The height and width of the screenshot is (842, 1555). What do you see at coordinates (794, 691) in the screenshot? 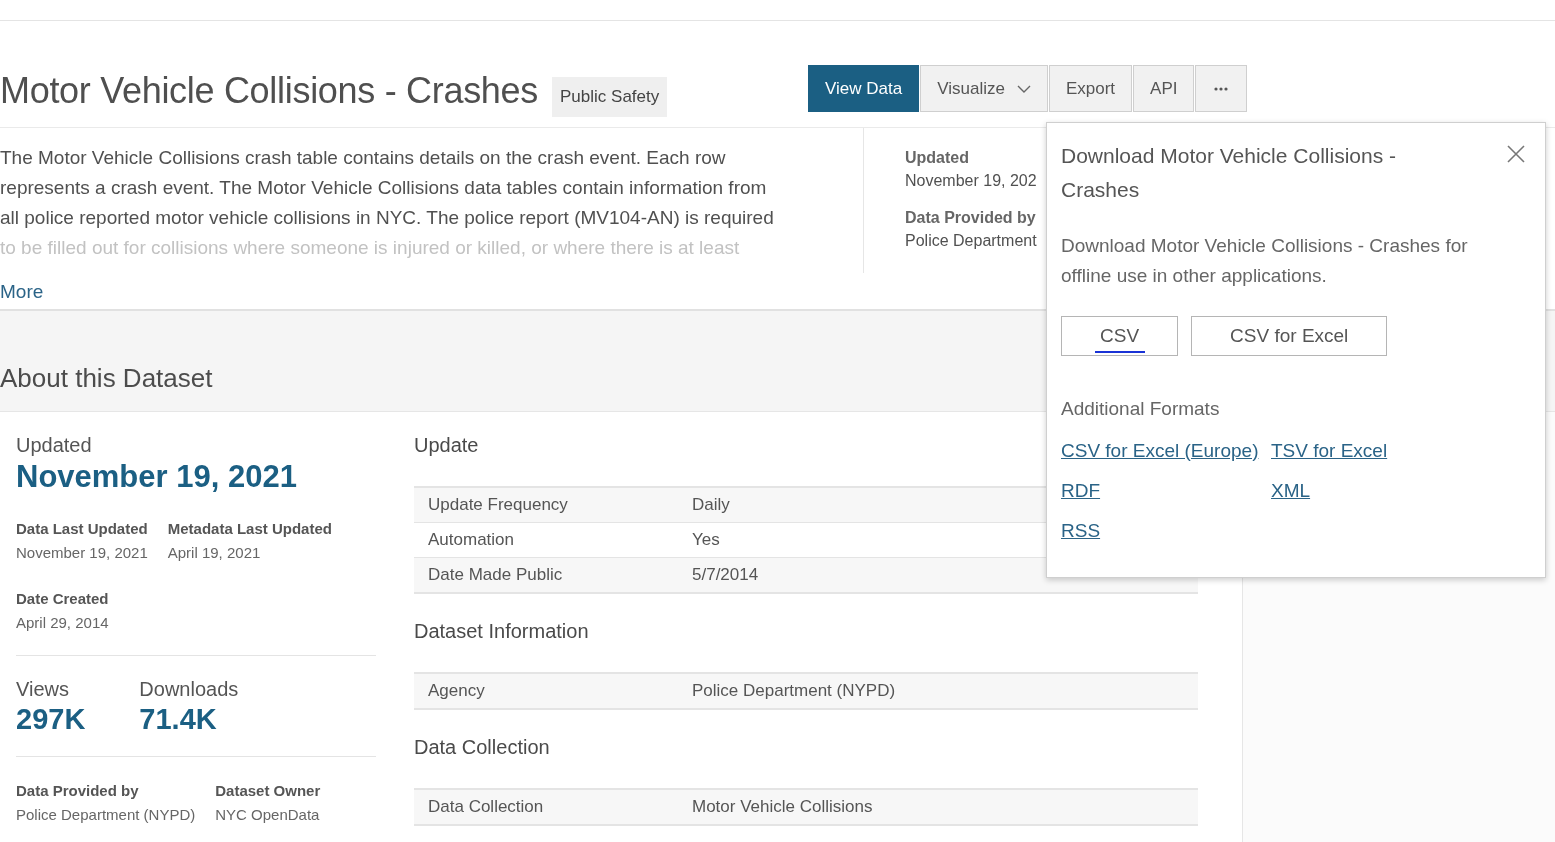
I see `table-cell: Police Department (NYPD)` at bounding box center [794, 691].